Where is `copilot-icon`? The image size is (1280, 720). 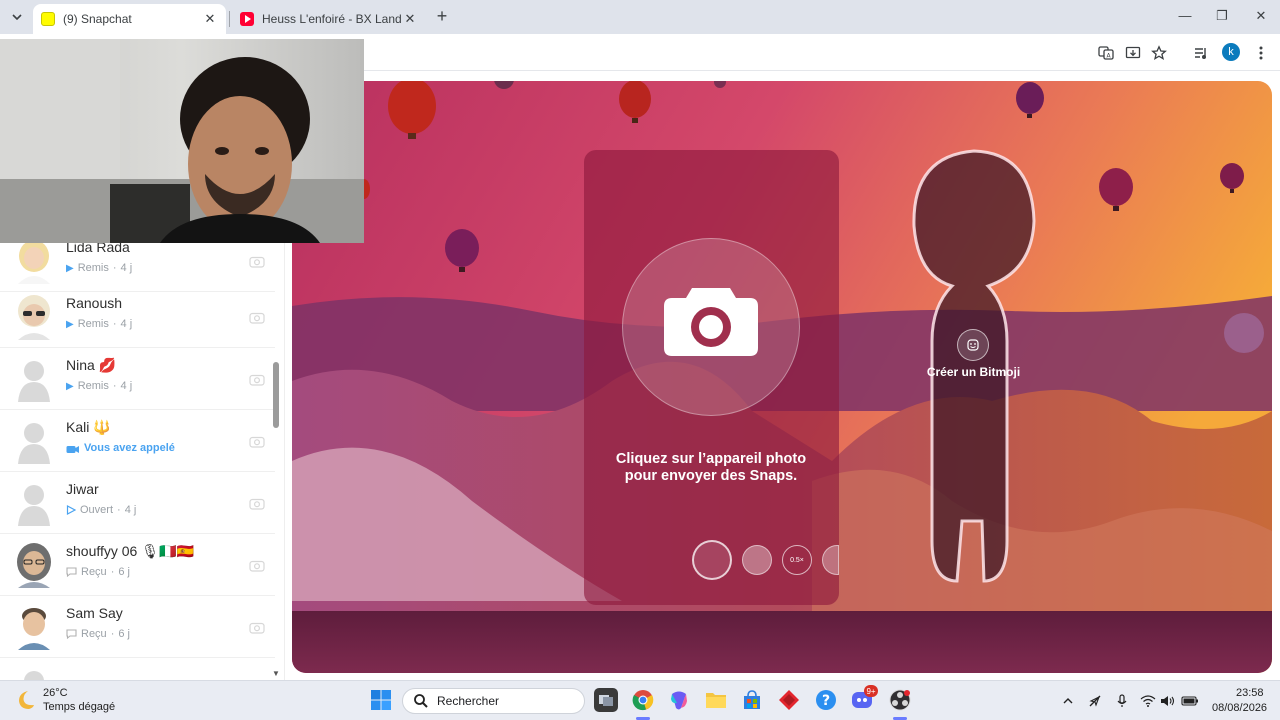
copilot-icon is located at coordinates (679, 700).